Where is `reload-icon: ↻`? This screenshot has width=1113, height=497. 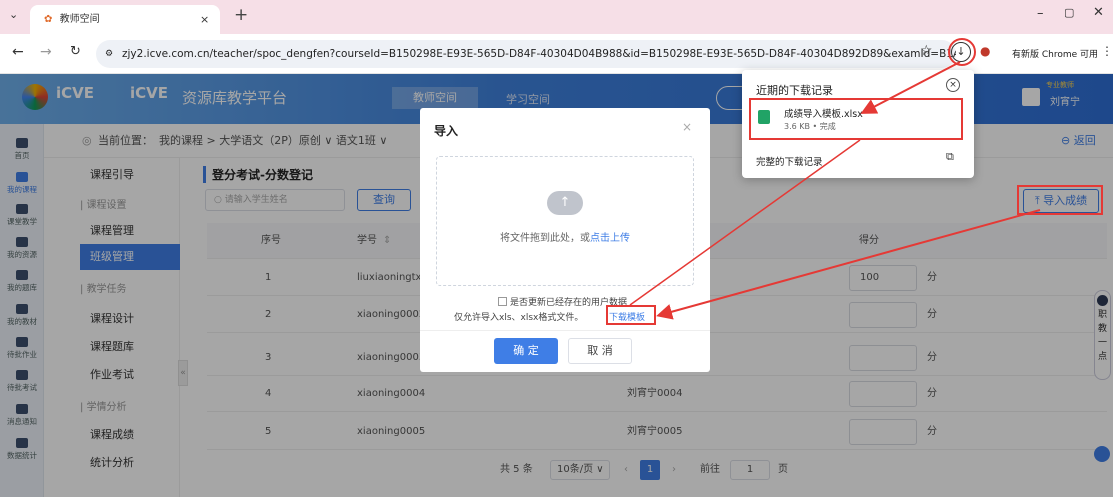
reload-icon: ↻ is located at coordinates (75, 51).